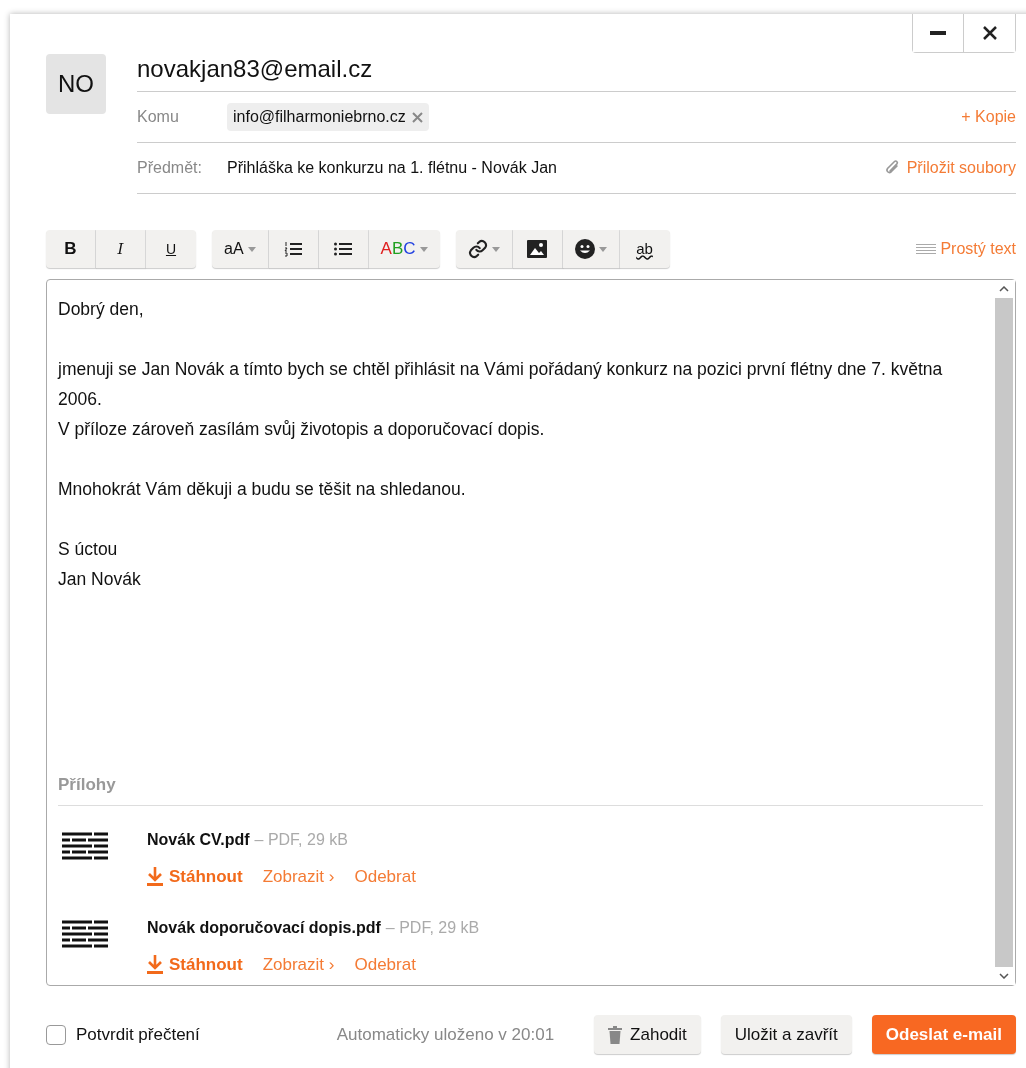 The height and width of the screenshot is (1068, 1026). Describe the element at coordinates (101, 309) in the screenshot. I see `message-text: Dobrý den,` at that location.